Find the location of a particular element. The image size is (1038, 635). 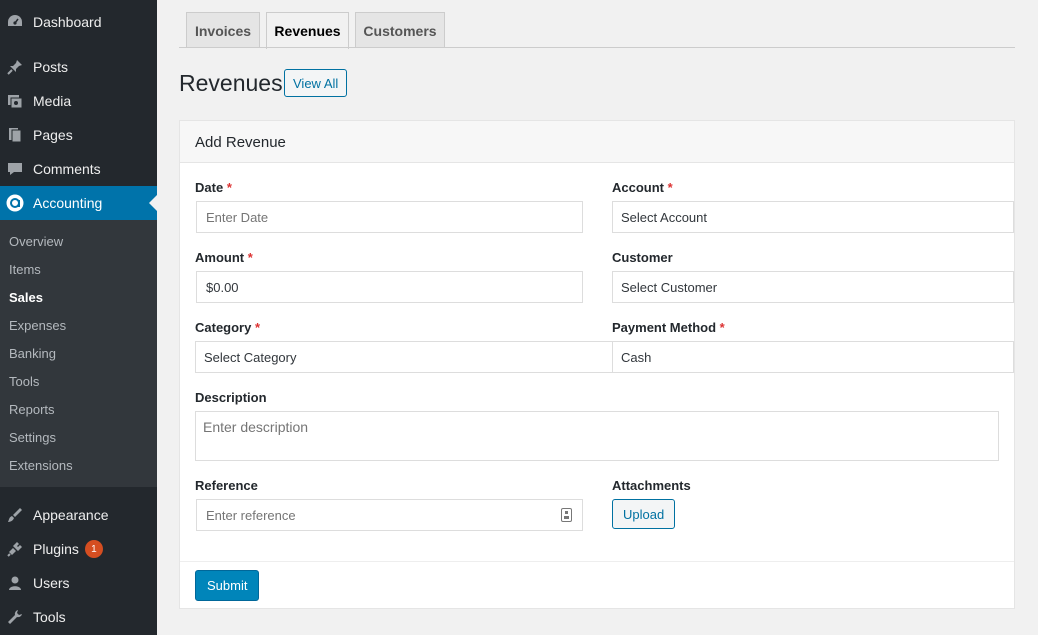

menu-plugins: Plugins 1 is located at coordinates (78, 549).